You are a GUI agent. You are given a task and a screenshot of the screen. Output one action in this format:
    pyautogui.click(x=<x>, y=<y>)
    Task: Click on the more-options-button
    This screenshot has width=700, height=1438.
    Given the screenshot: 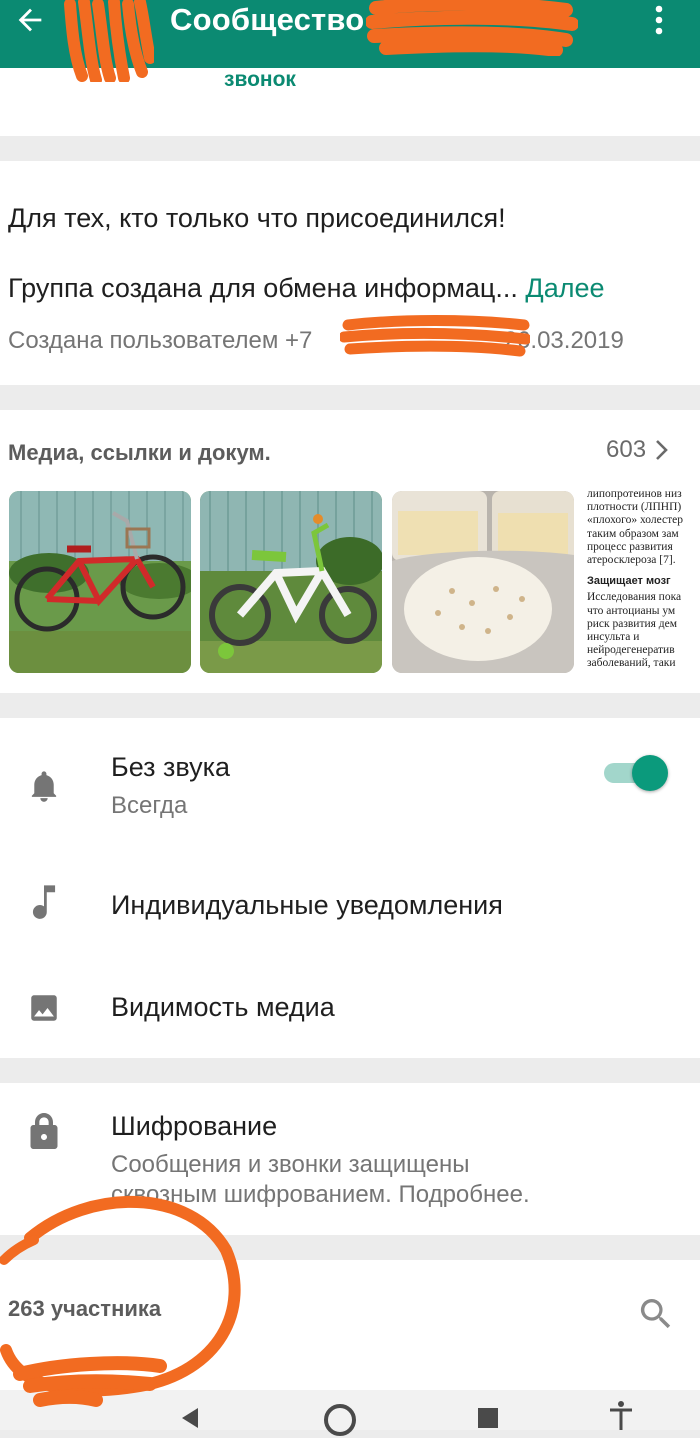 What is the action you would take?
    pyautogui.click(x=659, y=20)
    